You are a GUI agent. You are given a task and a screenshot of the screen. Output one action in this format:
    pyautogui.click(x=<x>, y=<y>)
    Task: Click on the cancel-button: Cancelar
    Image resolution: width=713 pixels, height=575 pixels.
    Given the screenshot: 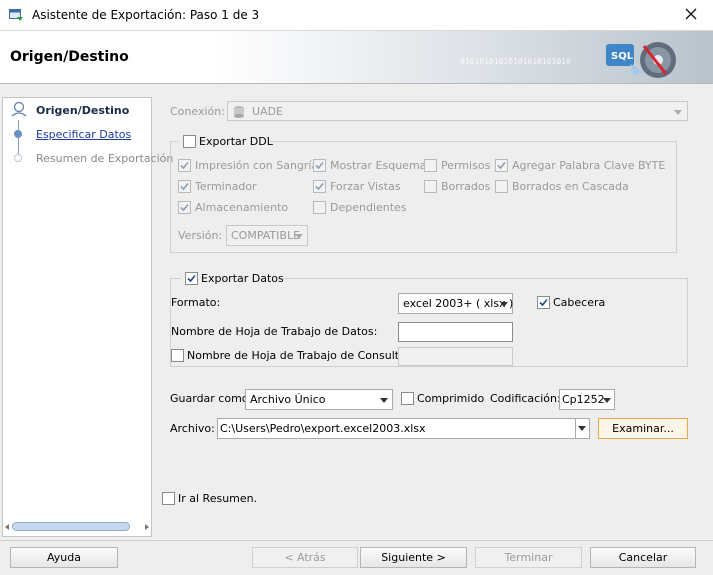 What is the action you would take?
    pyautogui.click(x=643, y=557)
    